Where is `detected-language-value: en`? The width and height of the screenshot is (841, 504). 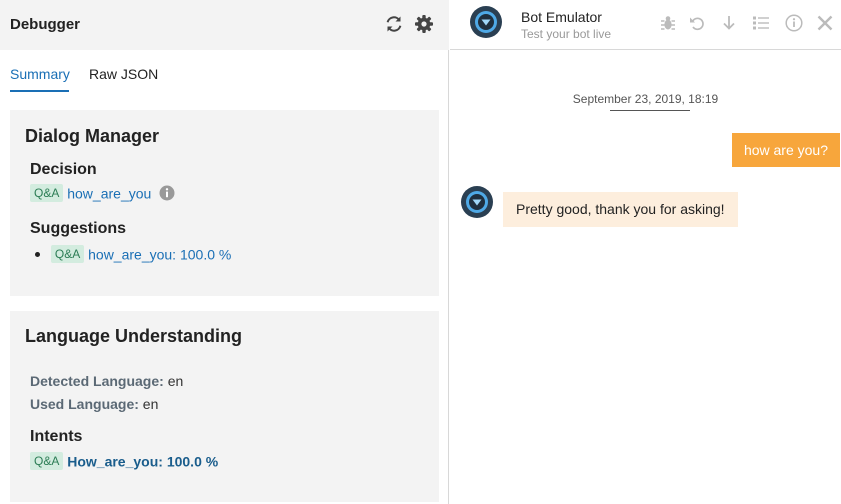 detected-language-value: en is located at coordinates (175, 381).